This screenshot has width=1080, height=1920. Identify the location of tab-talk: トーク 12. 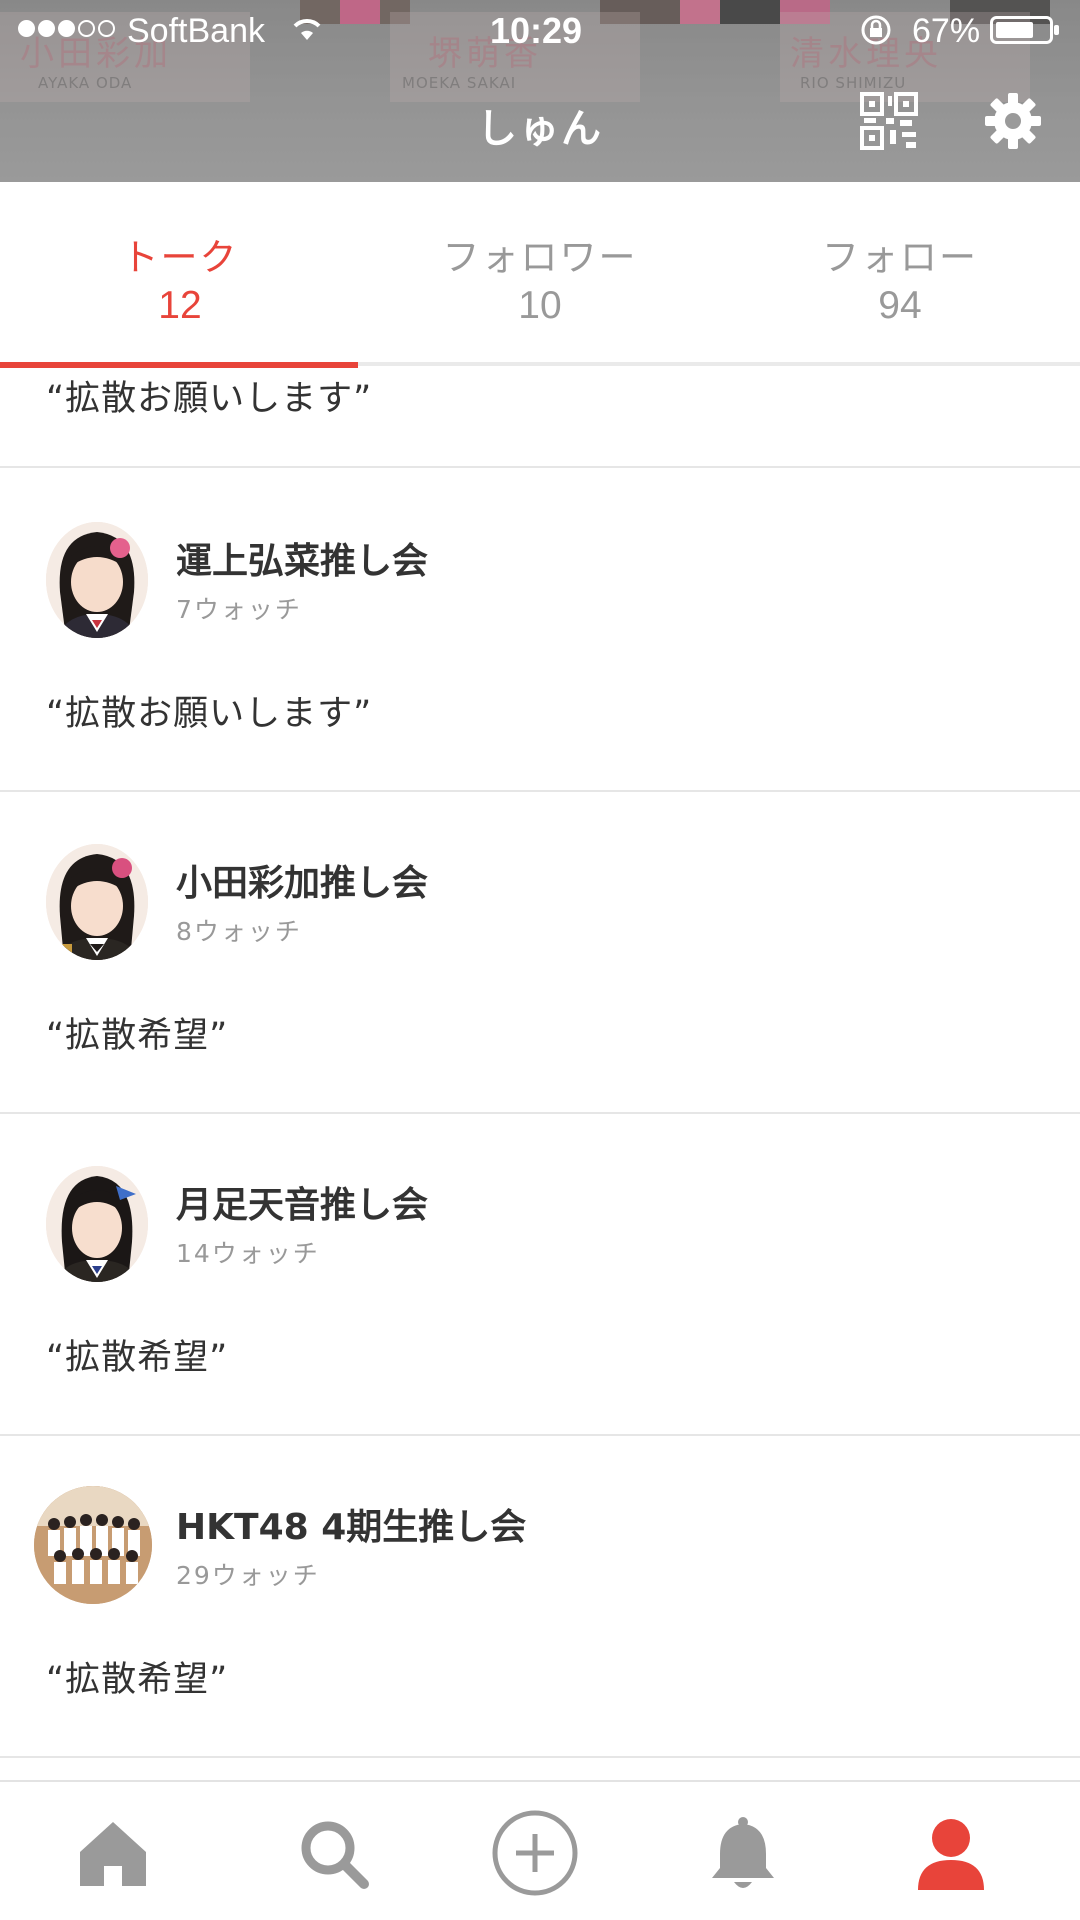
(180, 272).